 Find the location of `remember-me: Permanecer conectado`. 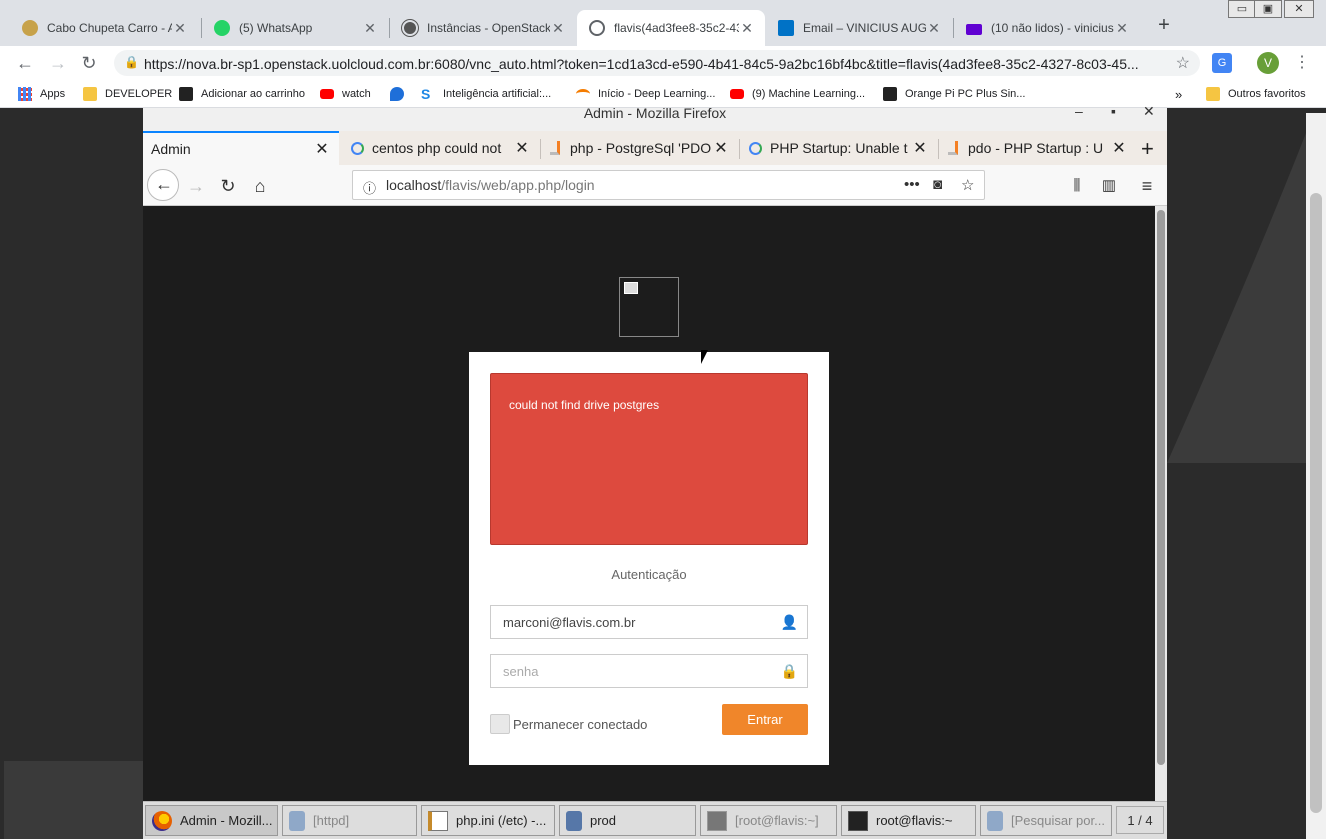

remember-me: Permanecer conectado is located at coordinates (568, 724).